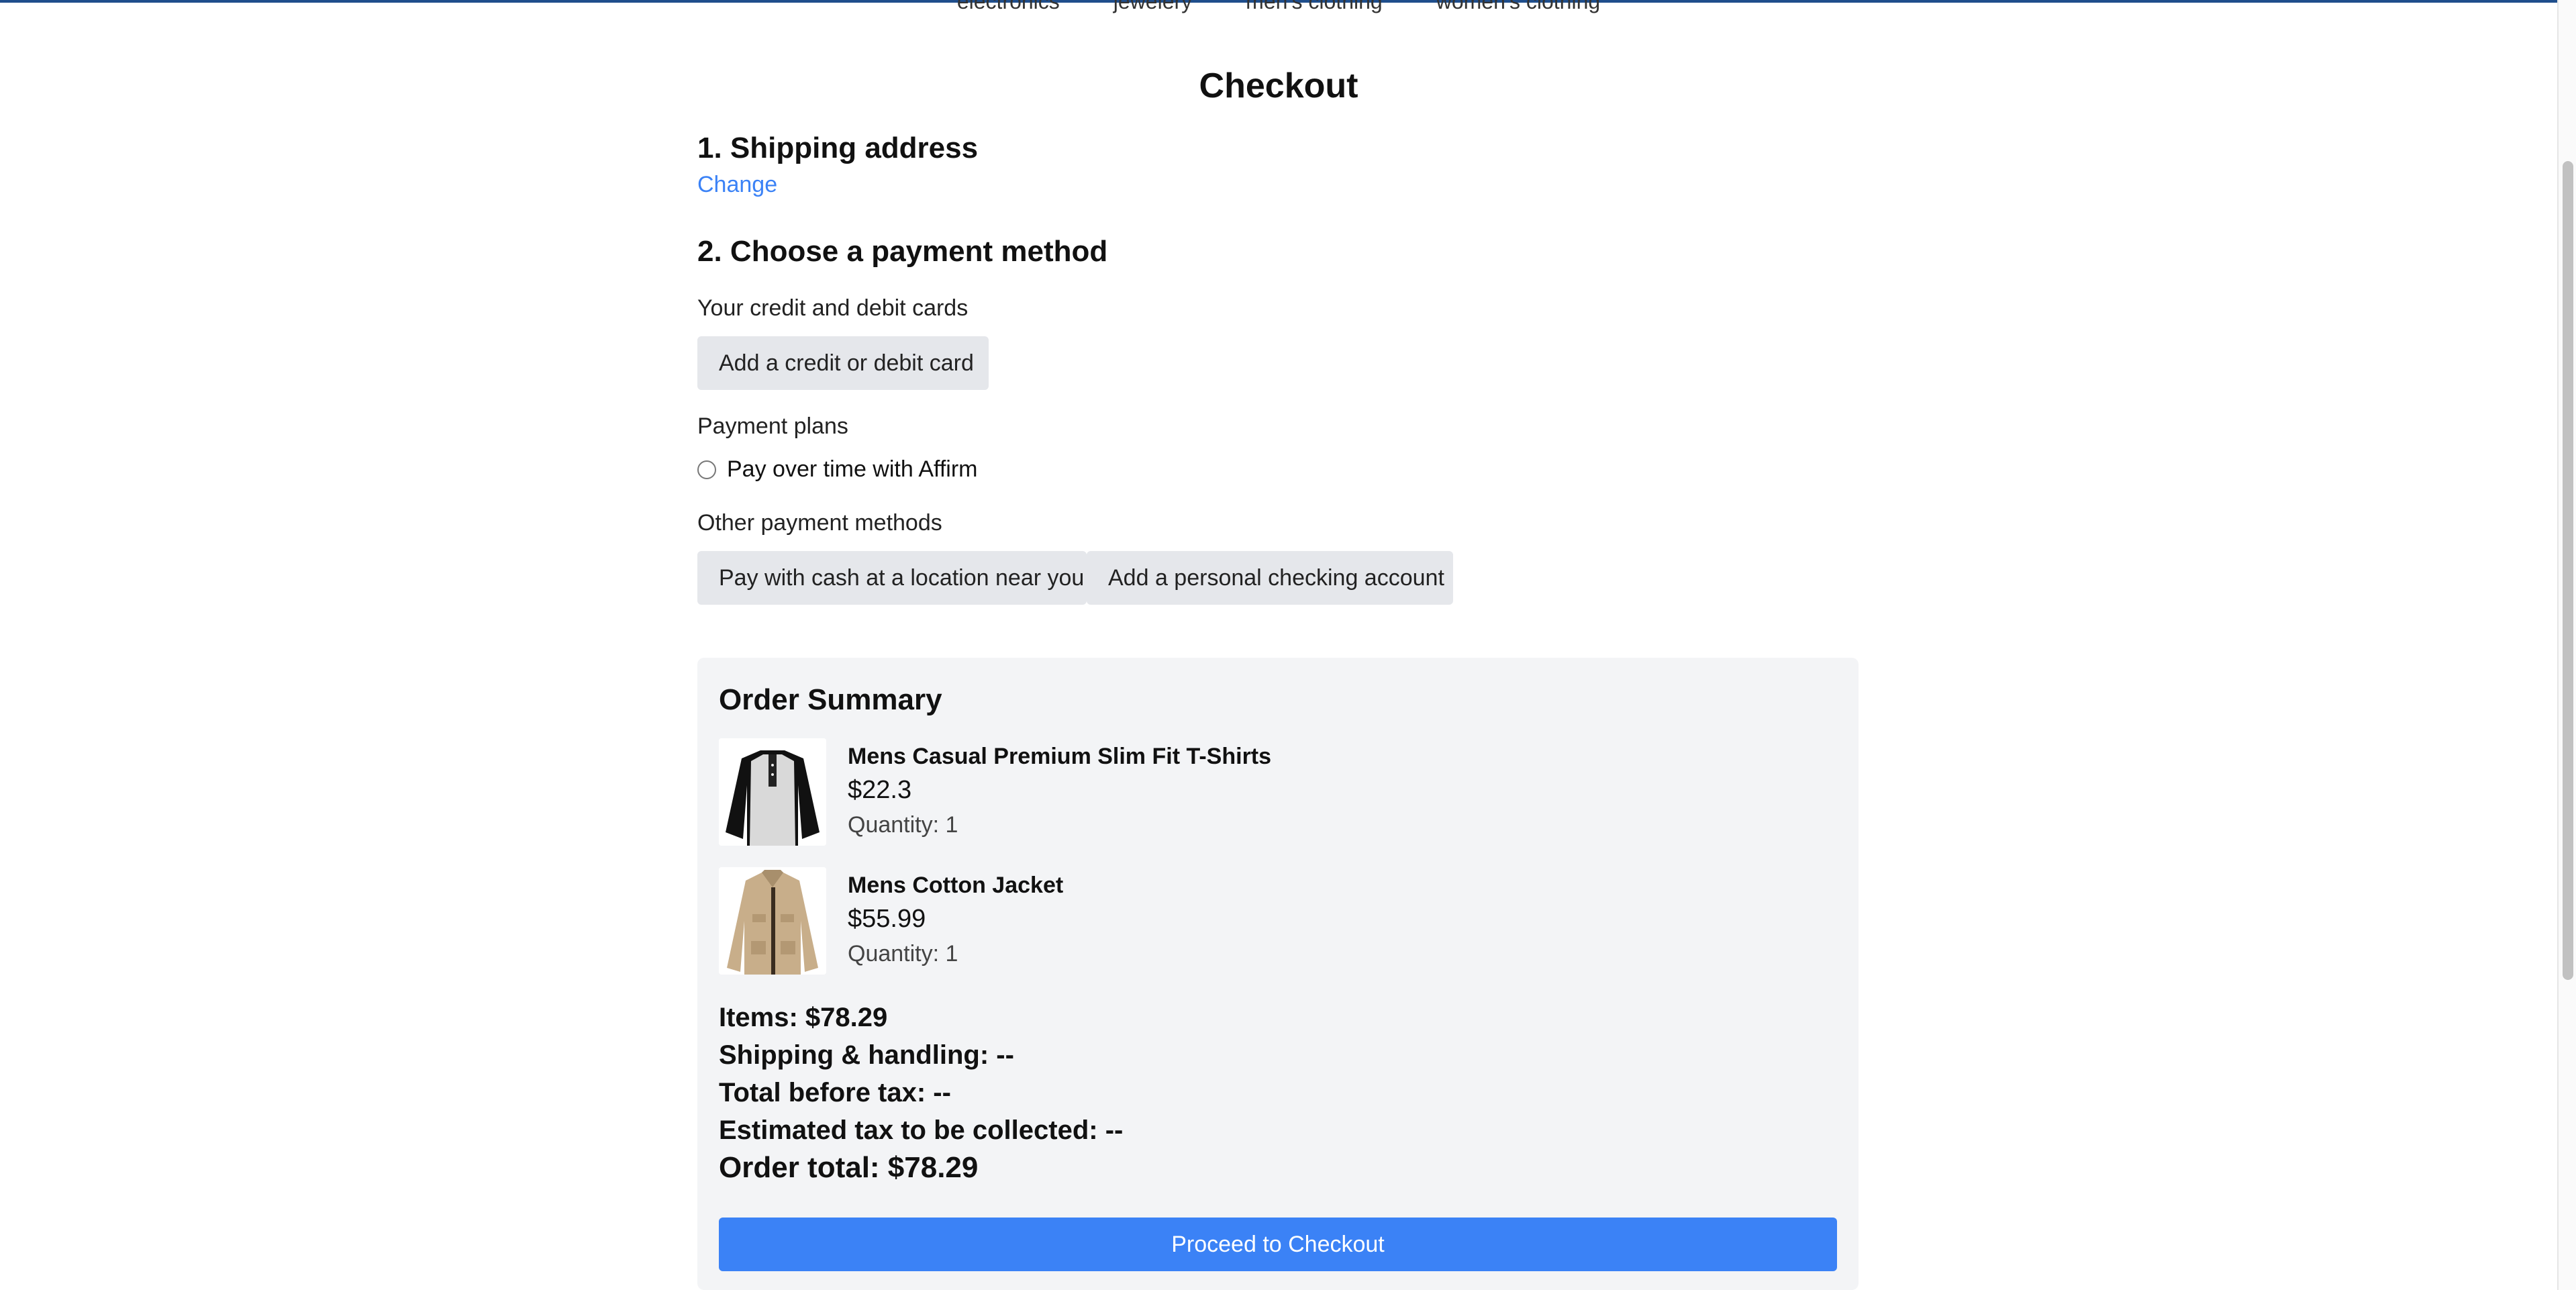 This screenshot has width=2576, height=1290. What do you see at coordinates (1276, 921) in the screenshot?
I see `order-item: Mens Cotton Jacket $55.99 Quantity: 1` at bounding box center [1276, 921].